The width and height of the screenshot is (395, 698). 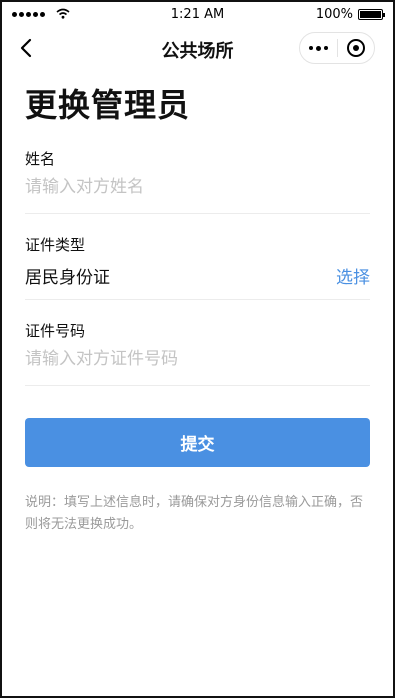 What do you see at coordinates (197, 48) in the screenshot?
I see `nav-bar: 公共场所` at bounding box center [197, 48].